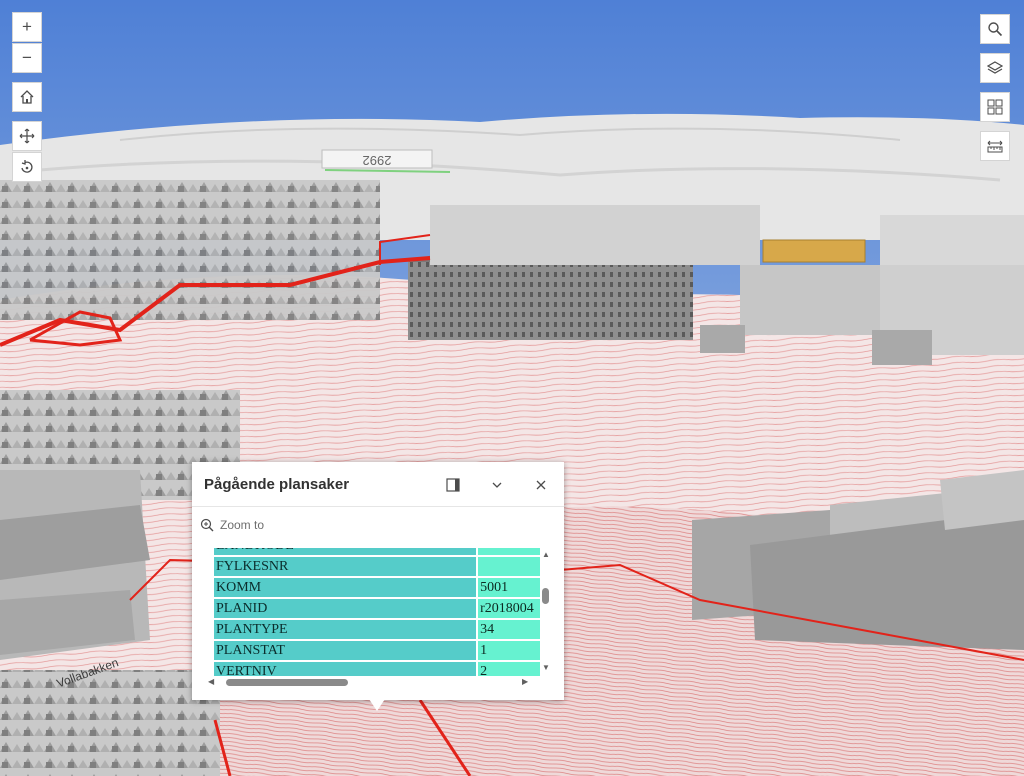  I want to click on popup-title: Pågående plansaker, so click(277, 484).